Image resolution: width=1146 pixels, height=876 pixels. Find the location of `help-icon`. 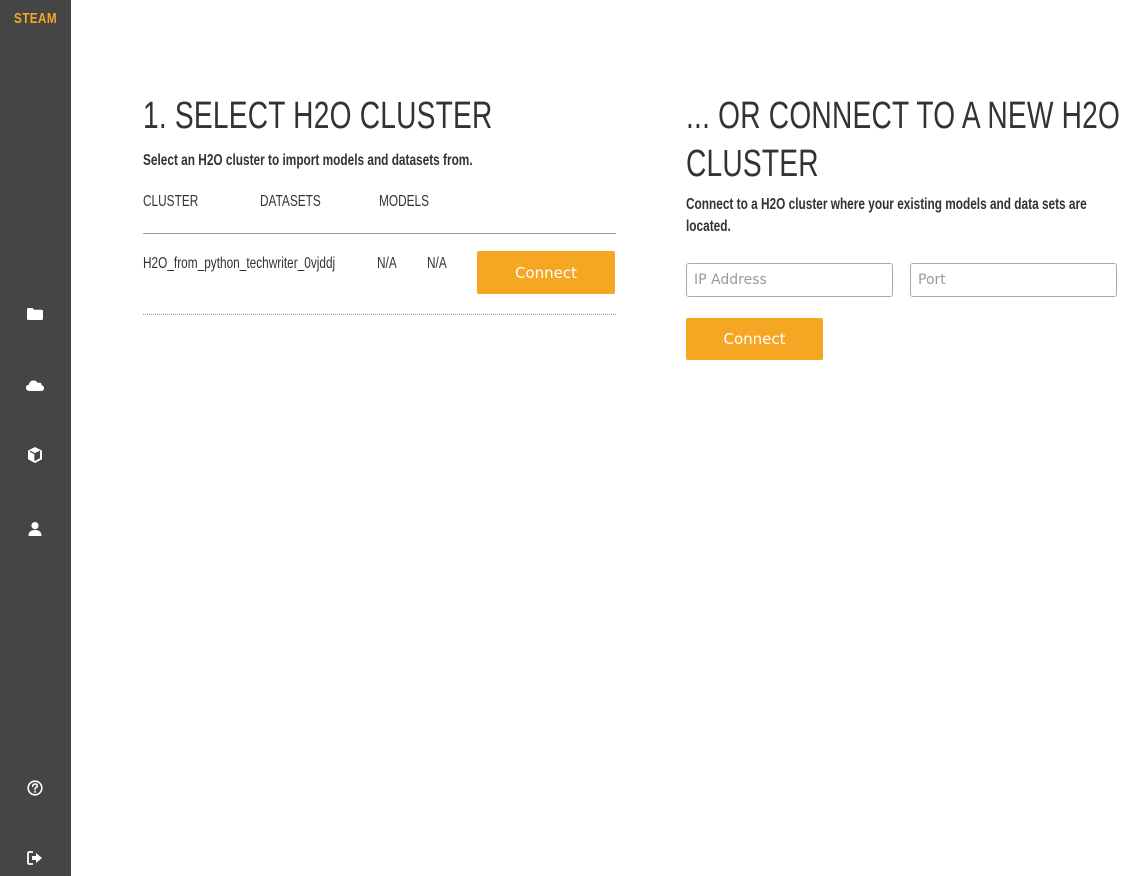

help-icon is located at coordinates (35, 788).